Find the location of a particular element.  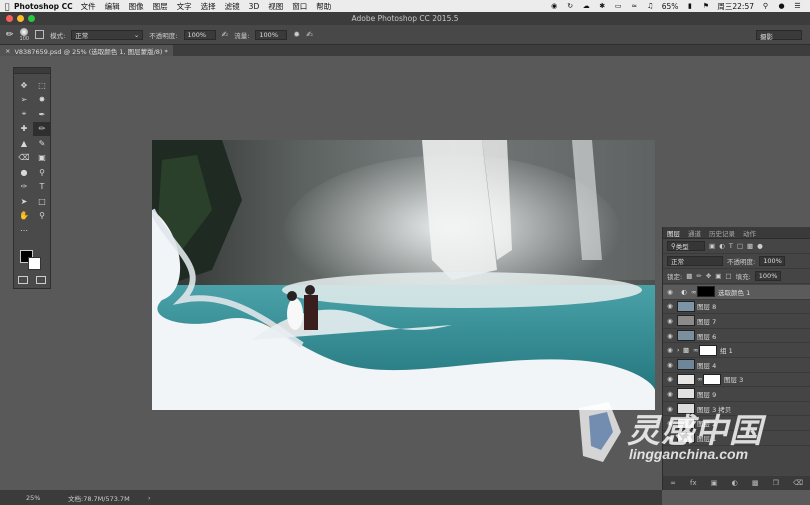

user-icon: ● is located at coordinates (781, 6).